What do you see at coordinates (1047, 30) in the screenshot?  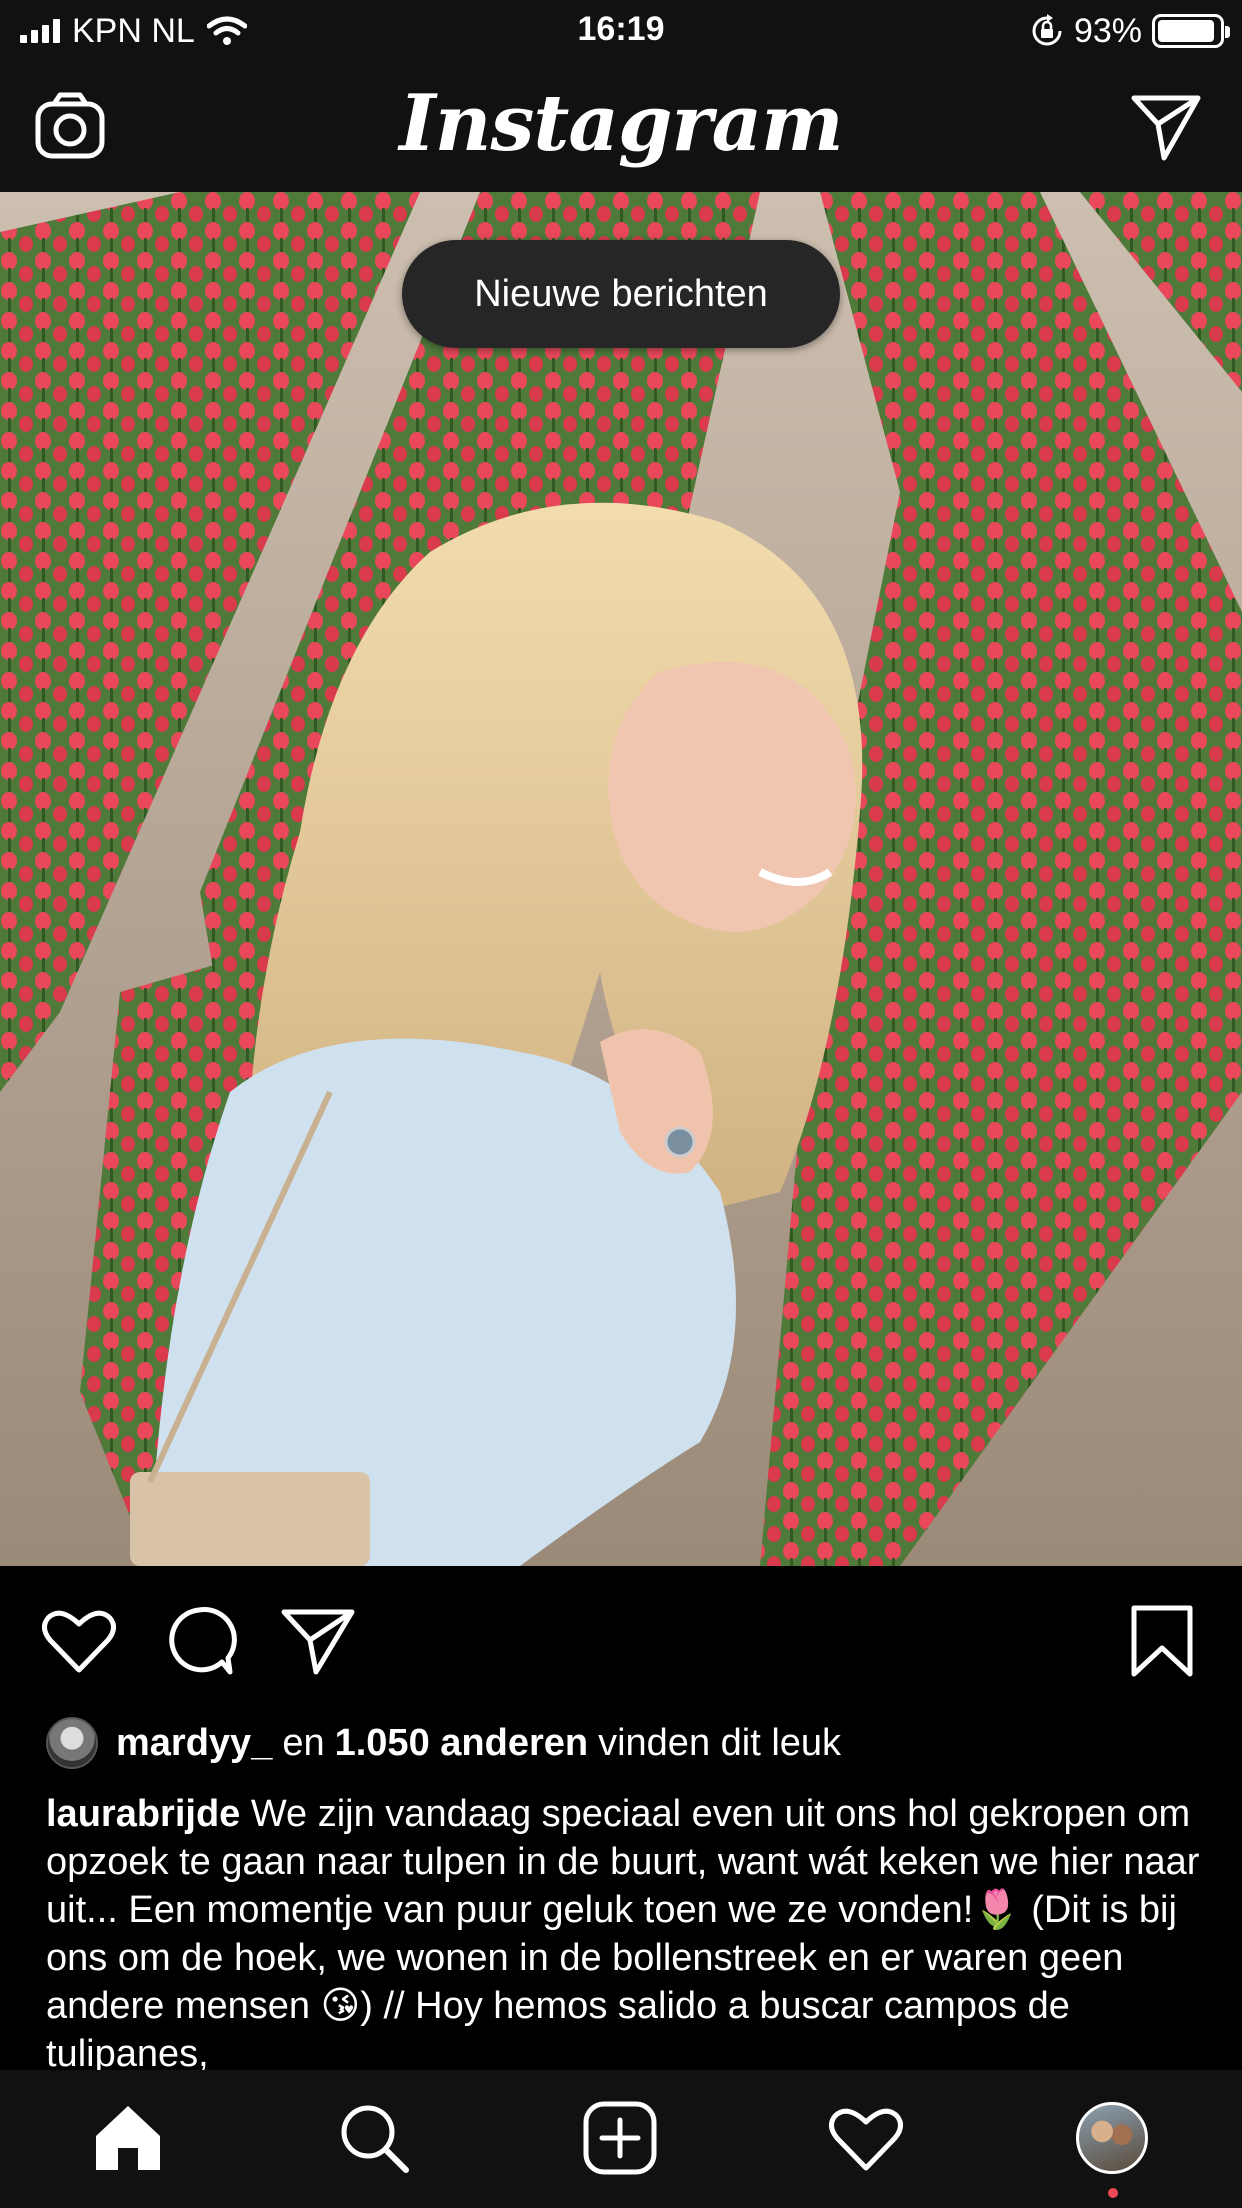 I see `rotation-lock-icon` at bounding box center [1047, 30].